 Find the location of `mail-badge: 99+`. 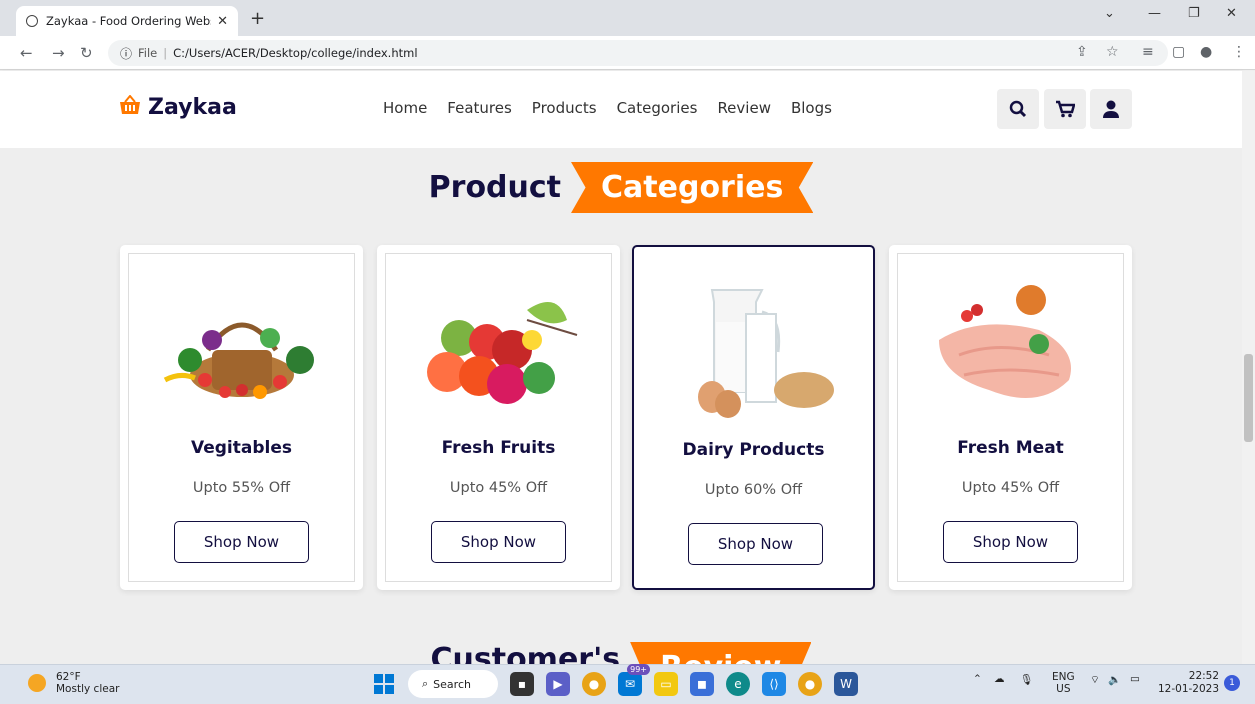

mail-badge: 99+ is located at coordinates (638, 669).